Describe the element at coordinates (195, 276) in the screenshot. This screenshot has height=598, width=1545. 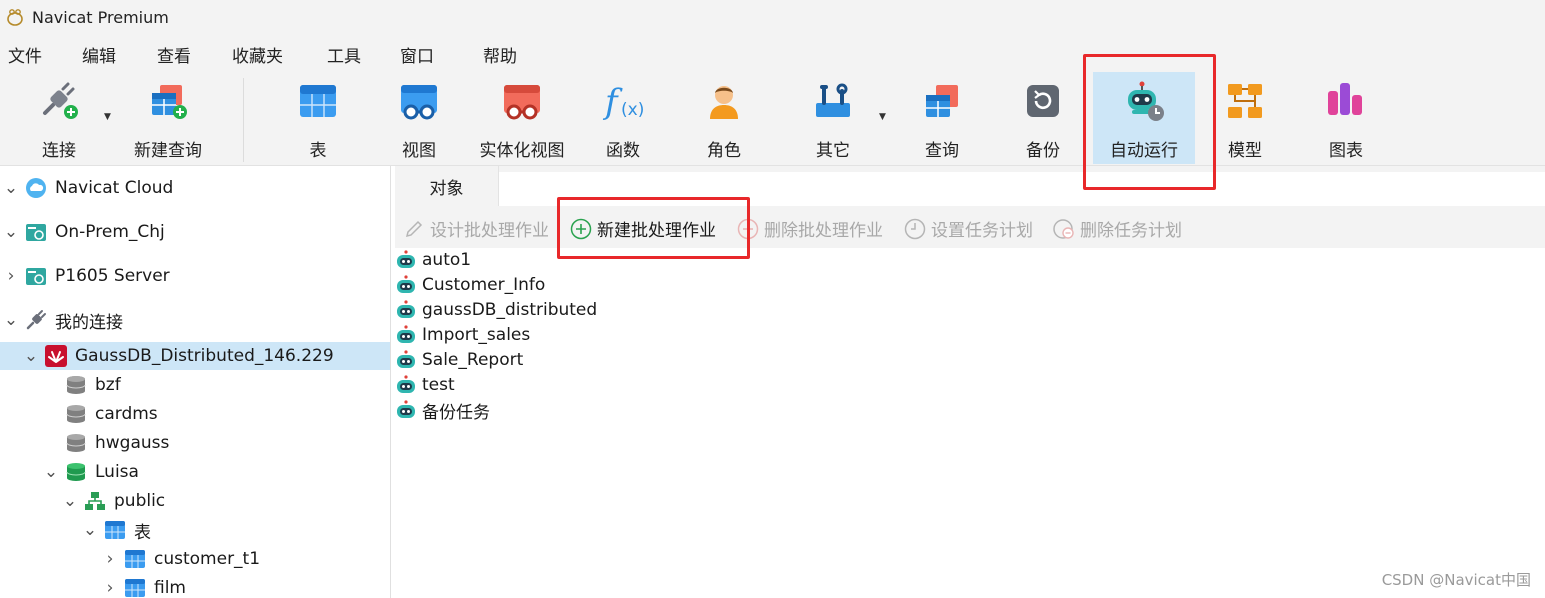
I see `tree-p1605-server: › P1605 Server` at that location.